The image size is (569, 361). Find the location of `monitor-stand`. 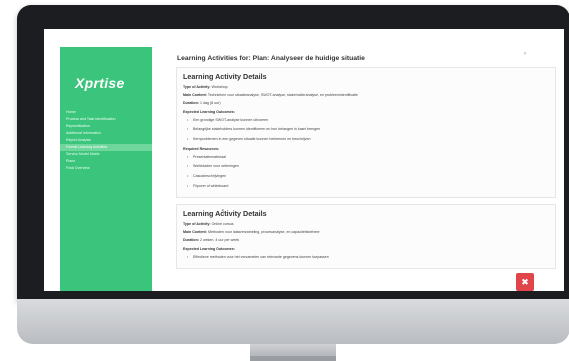

monitor-stand is located at coordinates (293, 352).